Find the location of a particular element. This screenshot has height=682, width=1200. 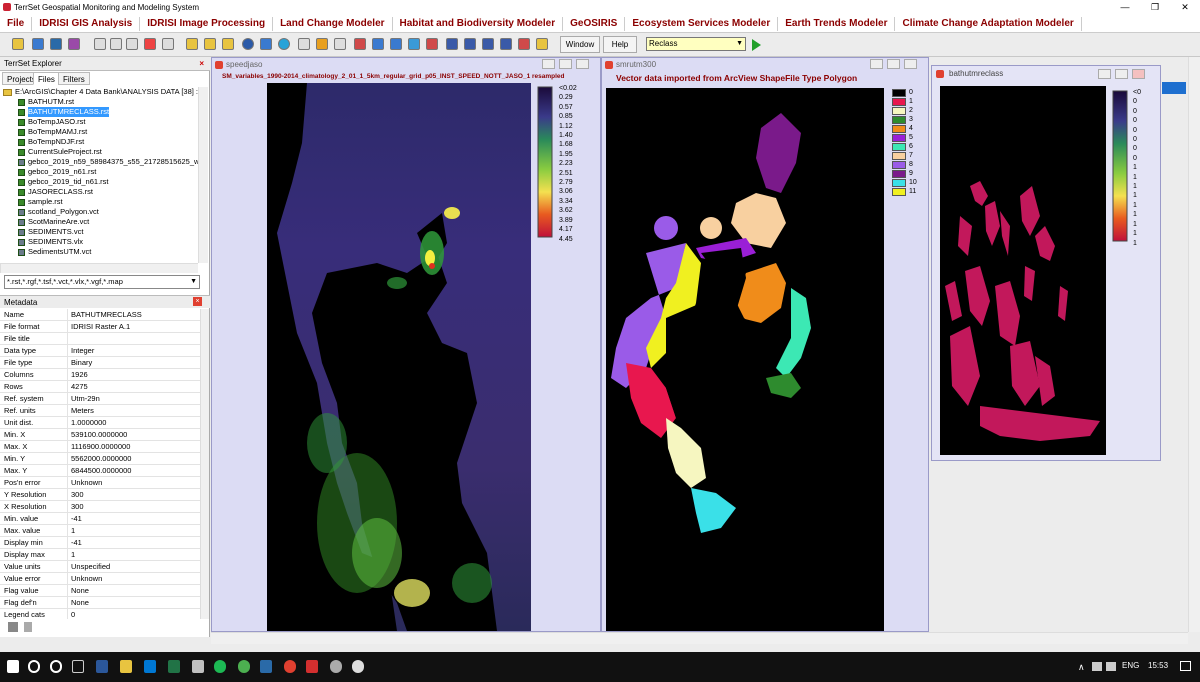

menu-earth-trends: Earth Trends Modeler is located at coordinates (837, 23).